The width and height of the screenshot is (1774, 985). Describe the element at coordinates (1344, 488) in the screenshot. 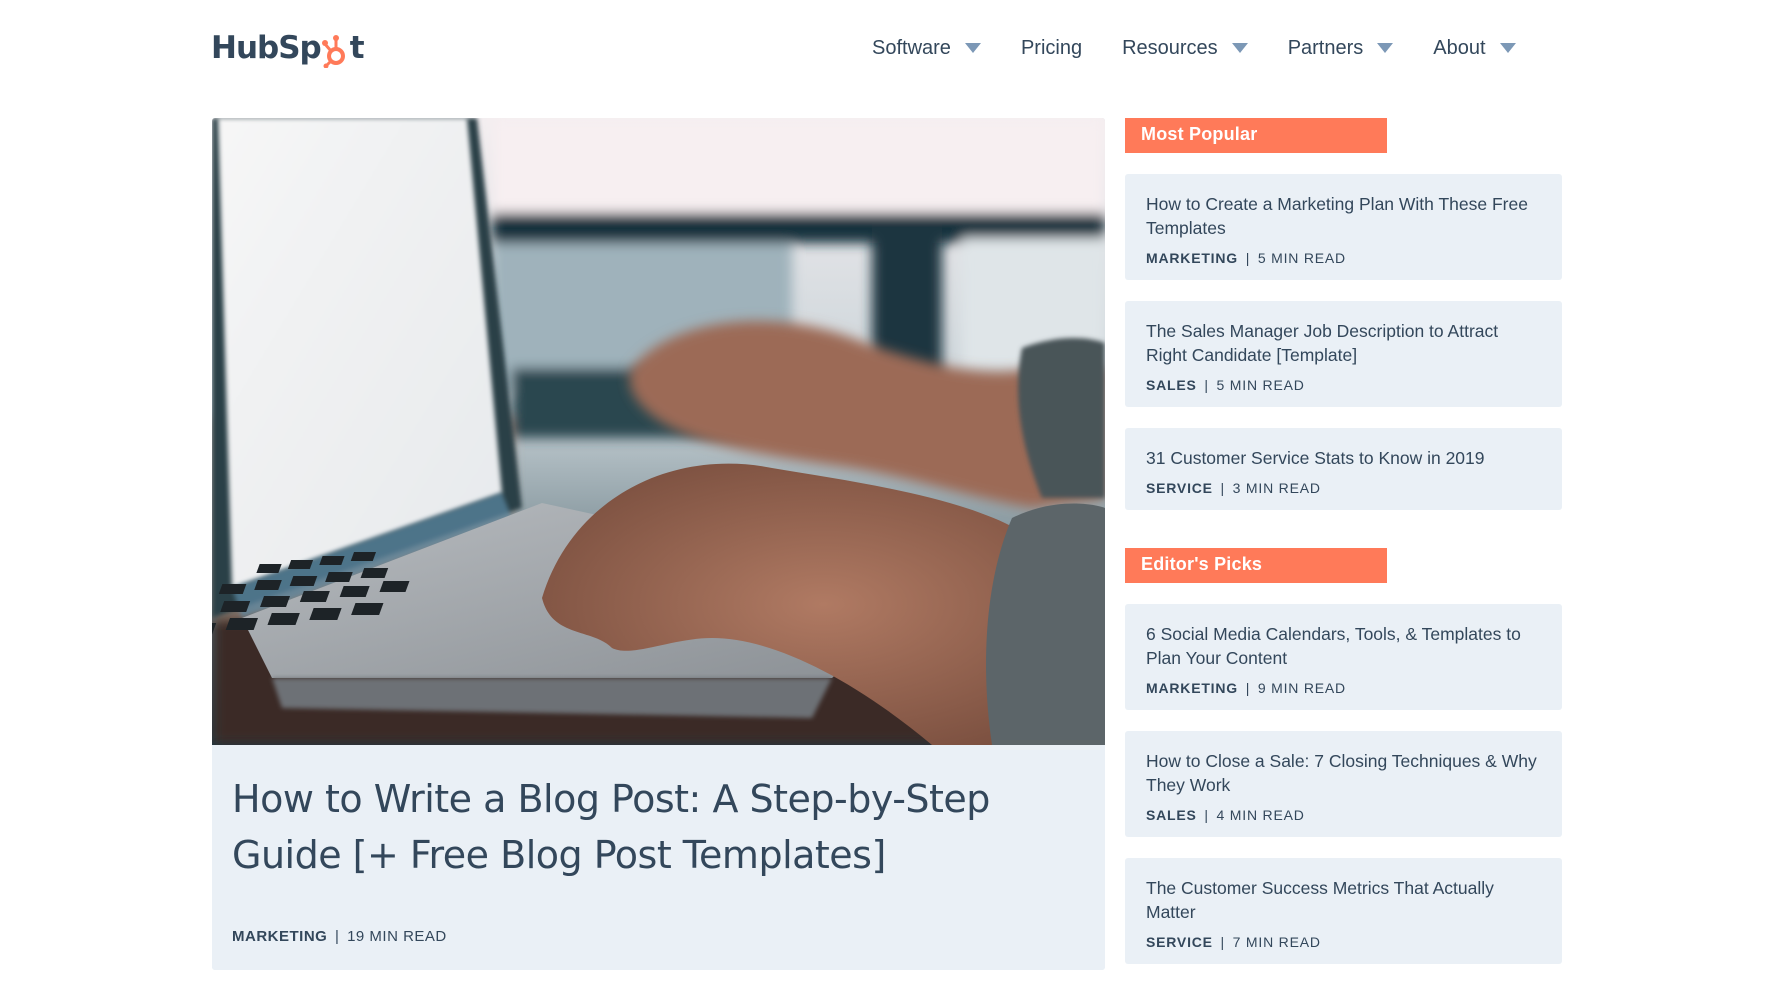

I see `post-meta: SERVICE | 3 MIN READ` at that location.